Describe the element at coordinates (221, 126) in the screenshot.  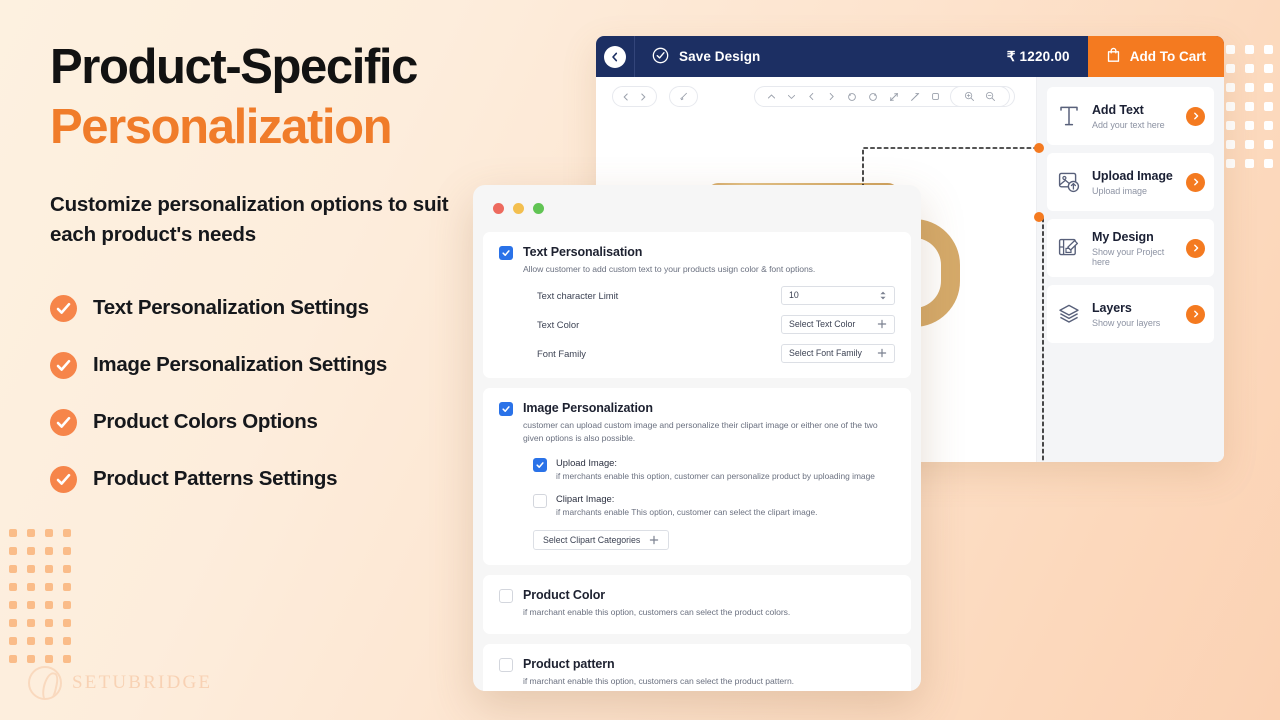
I see `page-title-line2: Personalization` at that location.